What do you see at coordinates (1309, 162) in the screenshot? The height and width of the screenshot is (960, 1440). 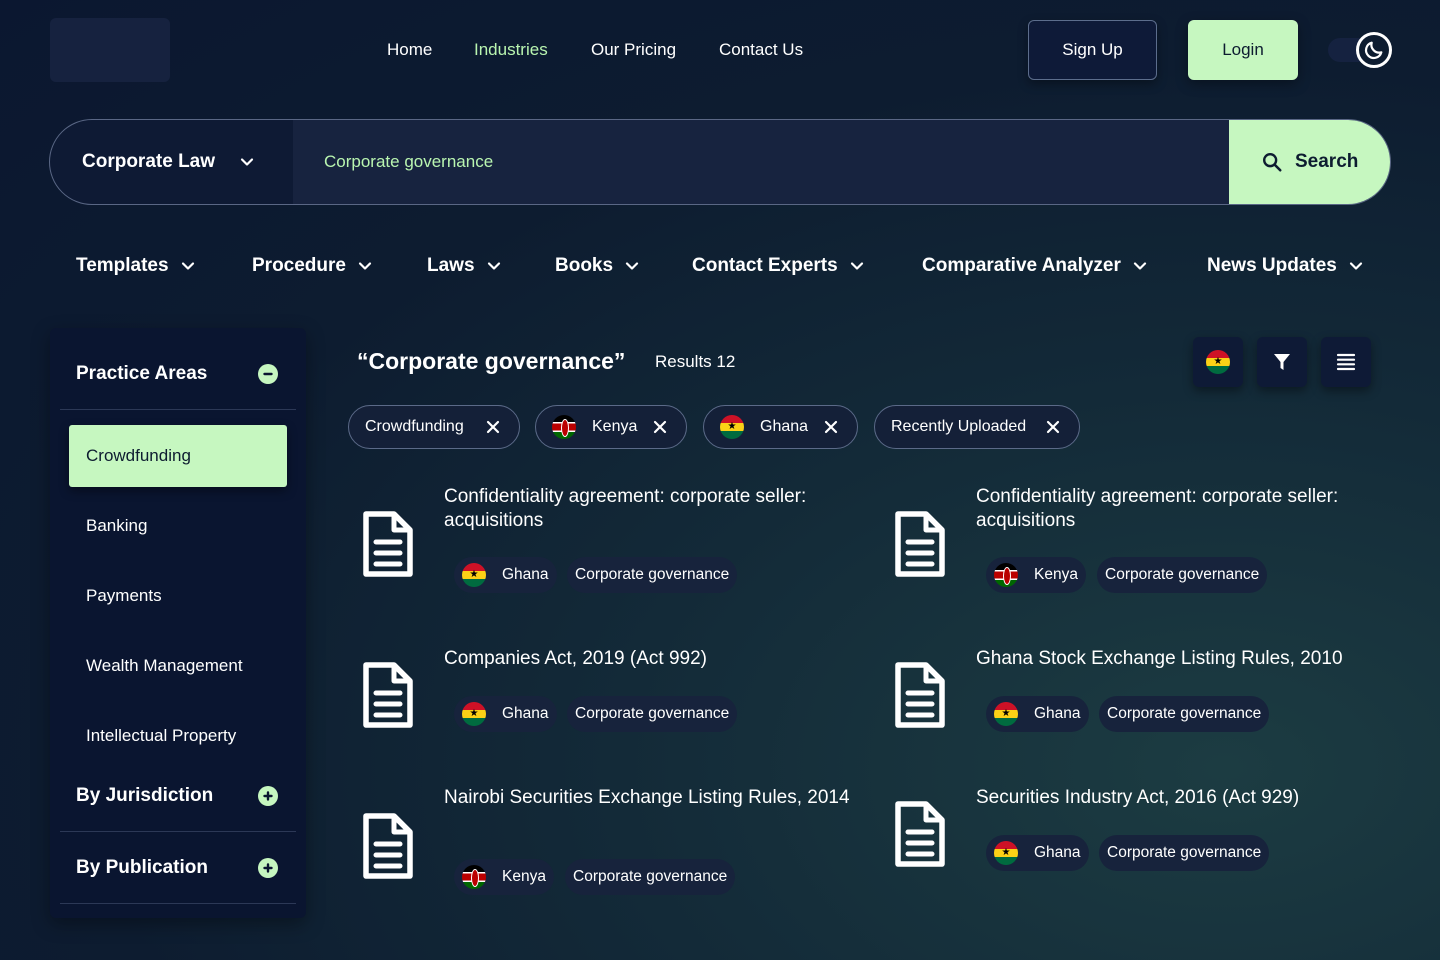 I see `search-button: Search` at bounding box center [1309, 162].